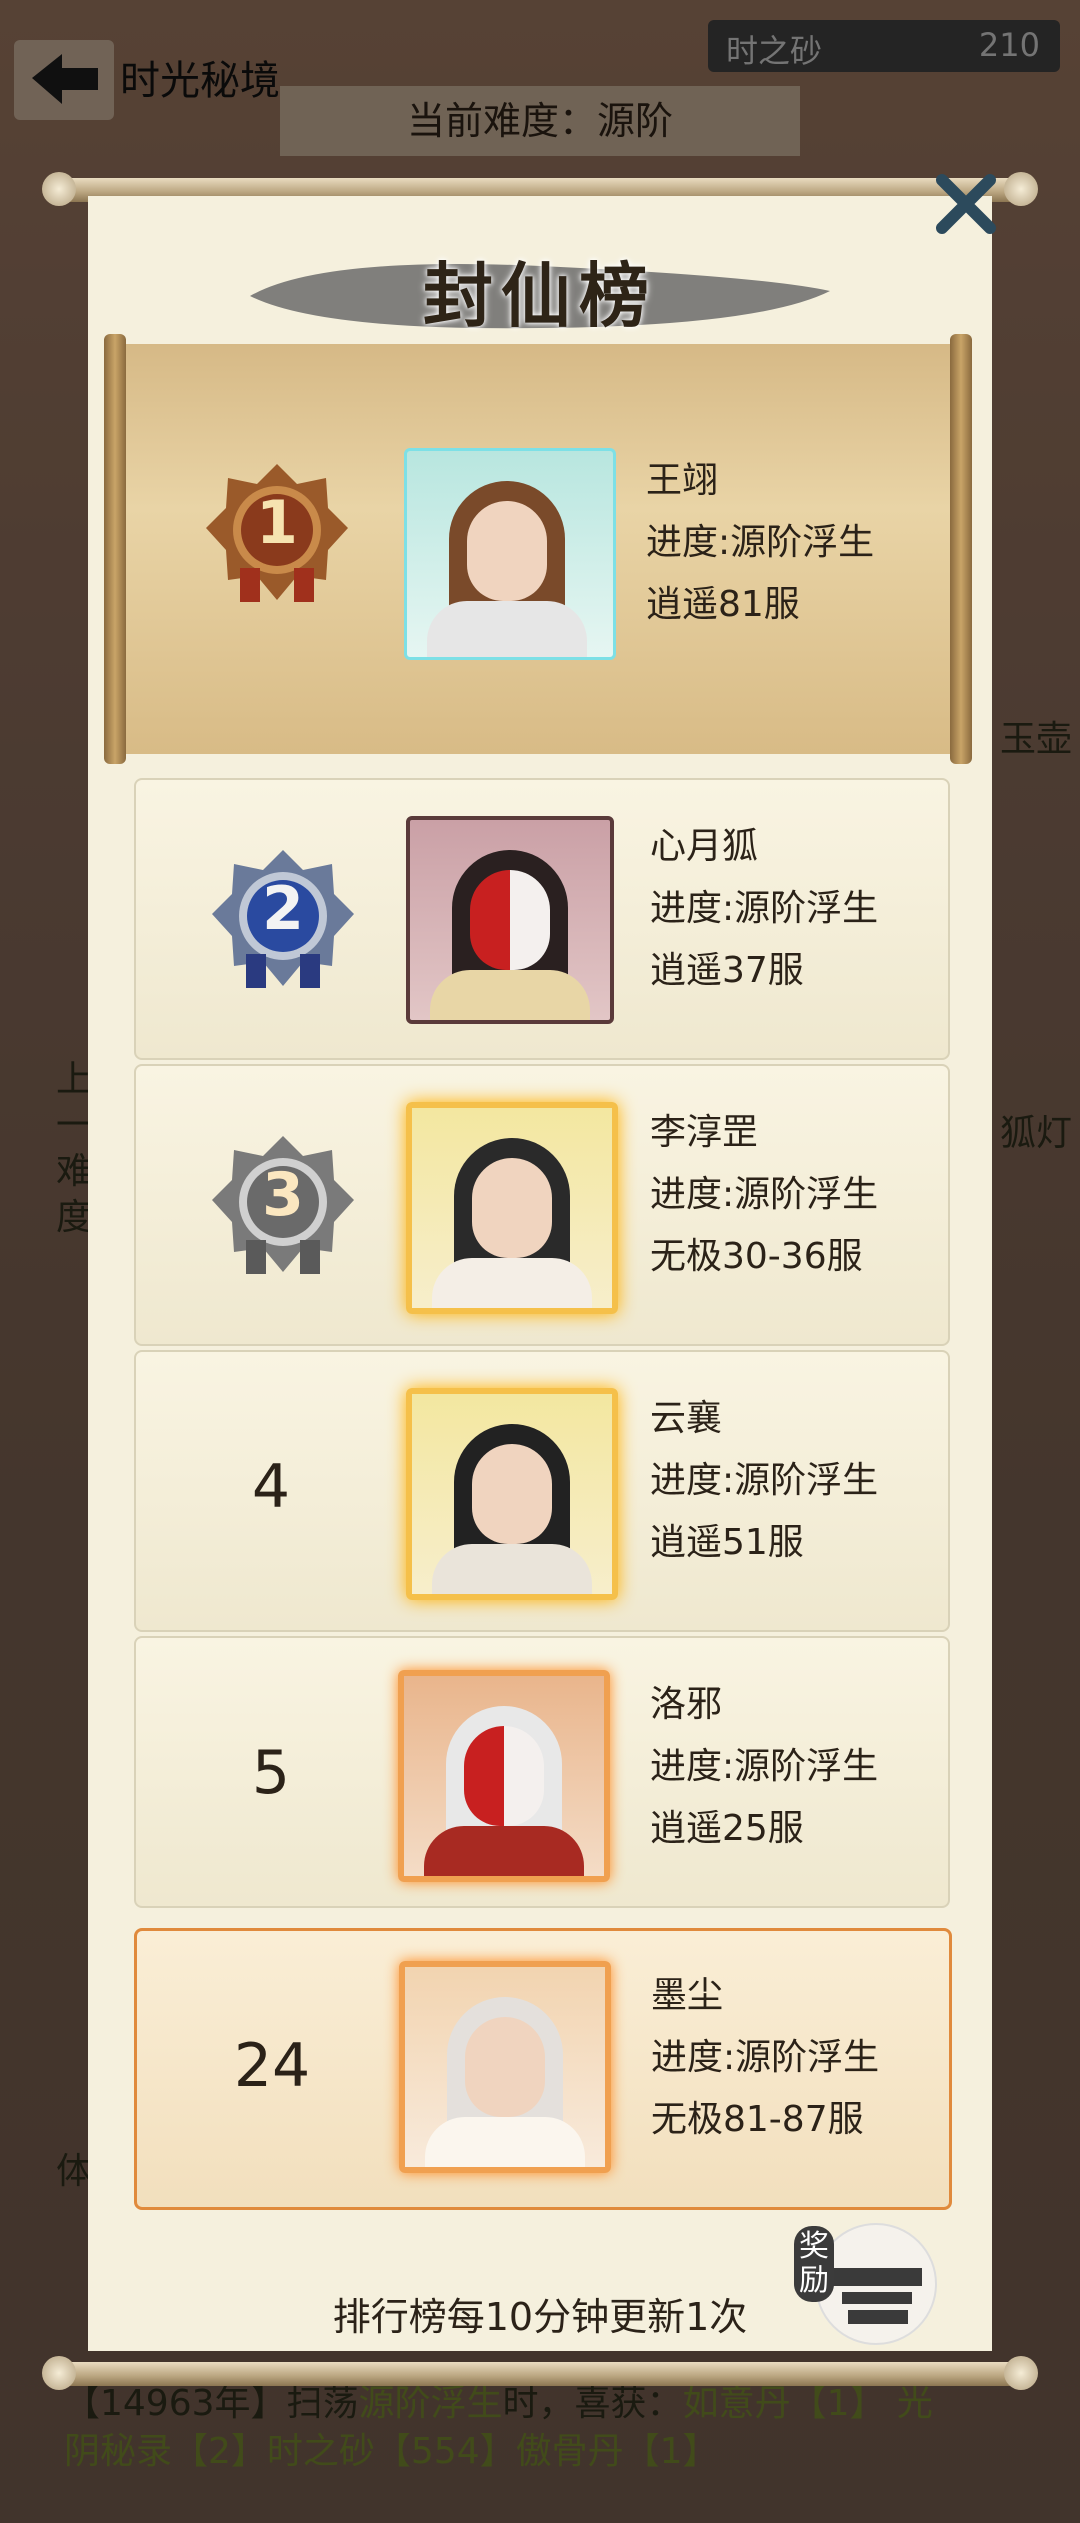 The width and height of the screenshot is (1080, 2523). I want to click on player-info-5: 洛邪 进度:源阶浮生 逍遥25服, so click(764, 1767).